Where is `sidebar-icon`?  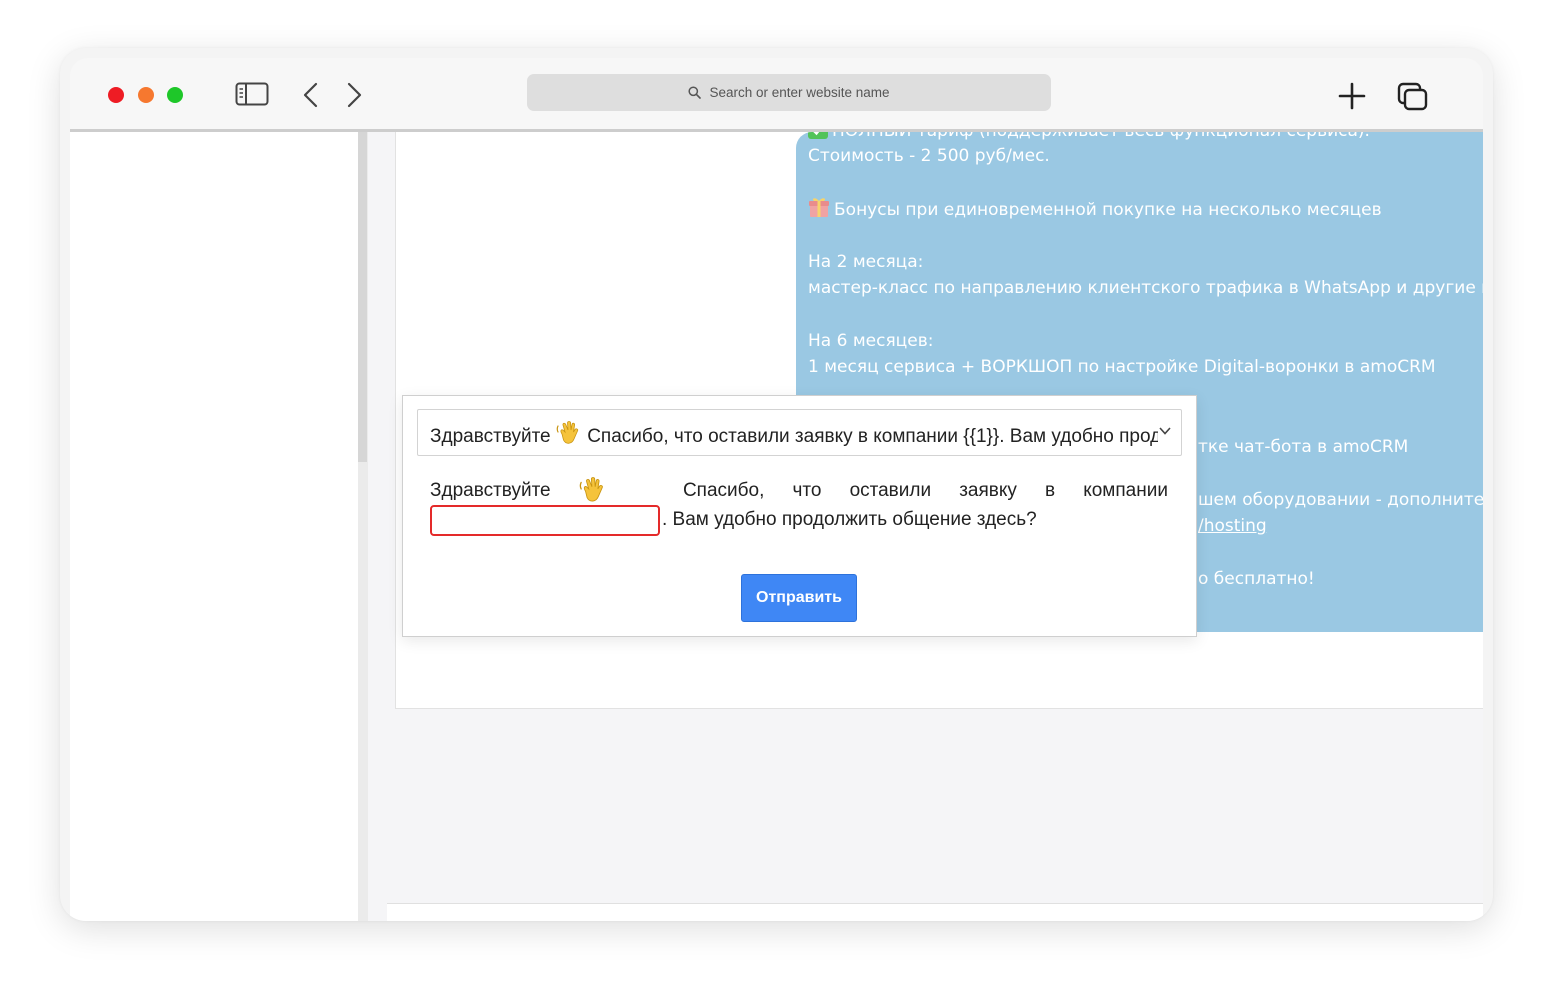 sidebar-icon is located at coordinates (252, 94).